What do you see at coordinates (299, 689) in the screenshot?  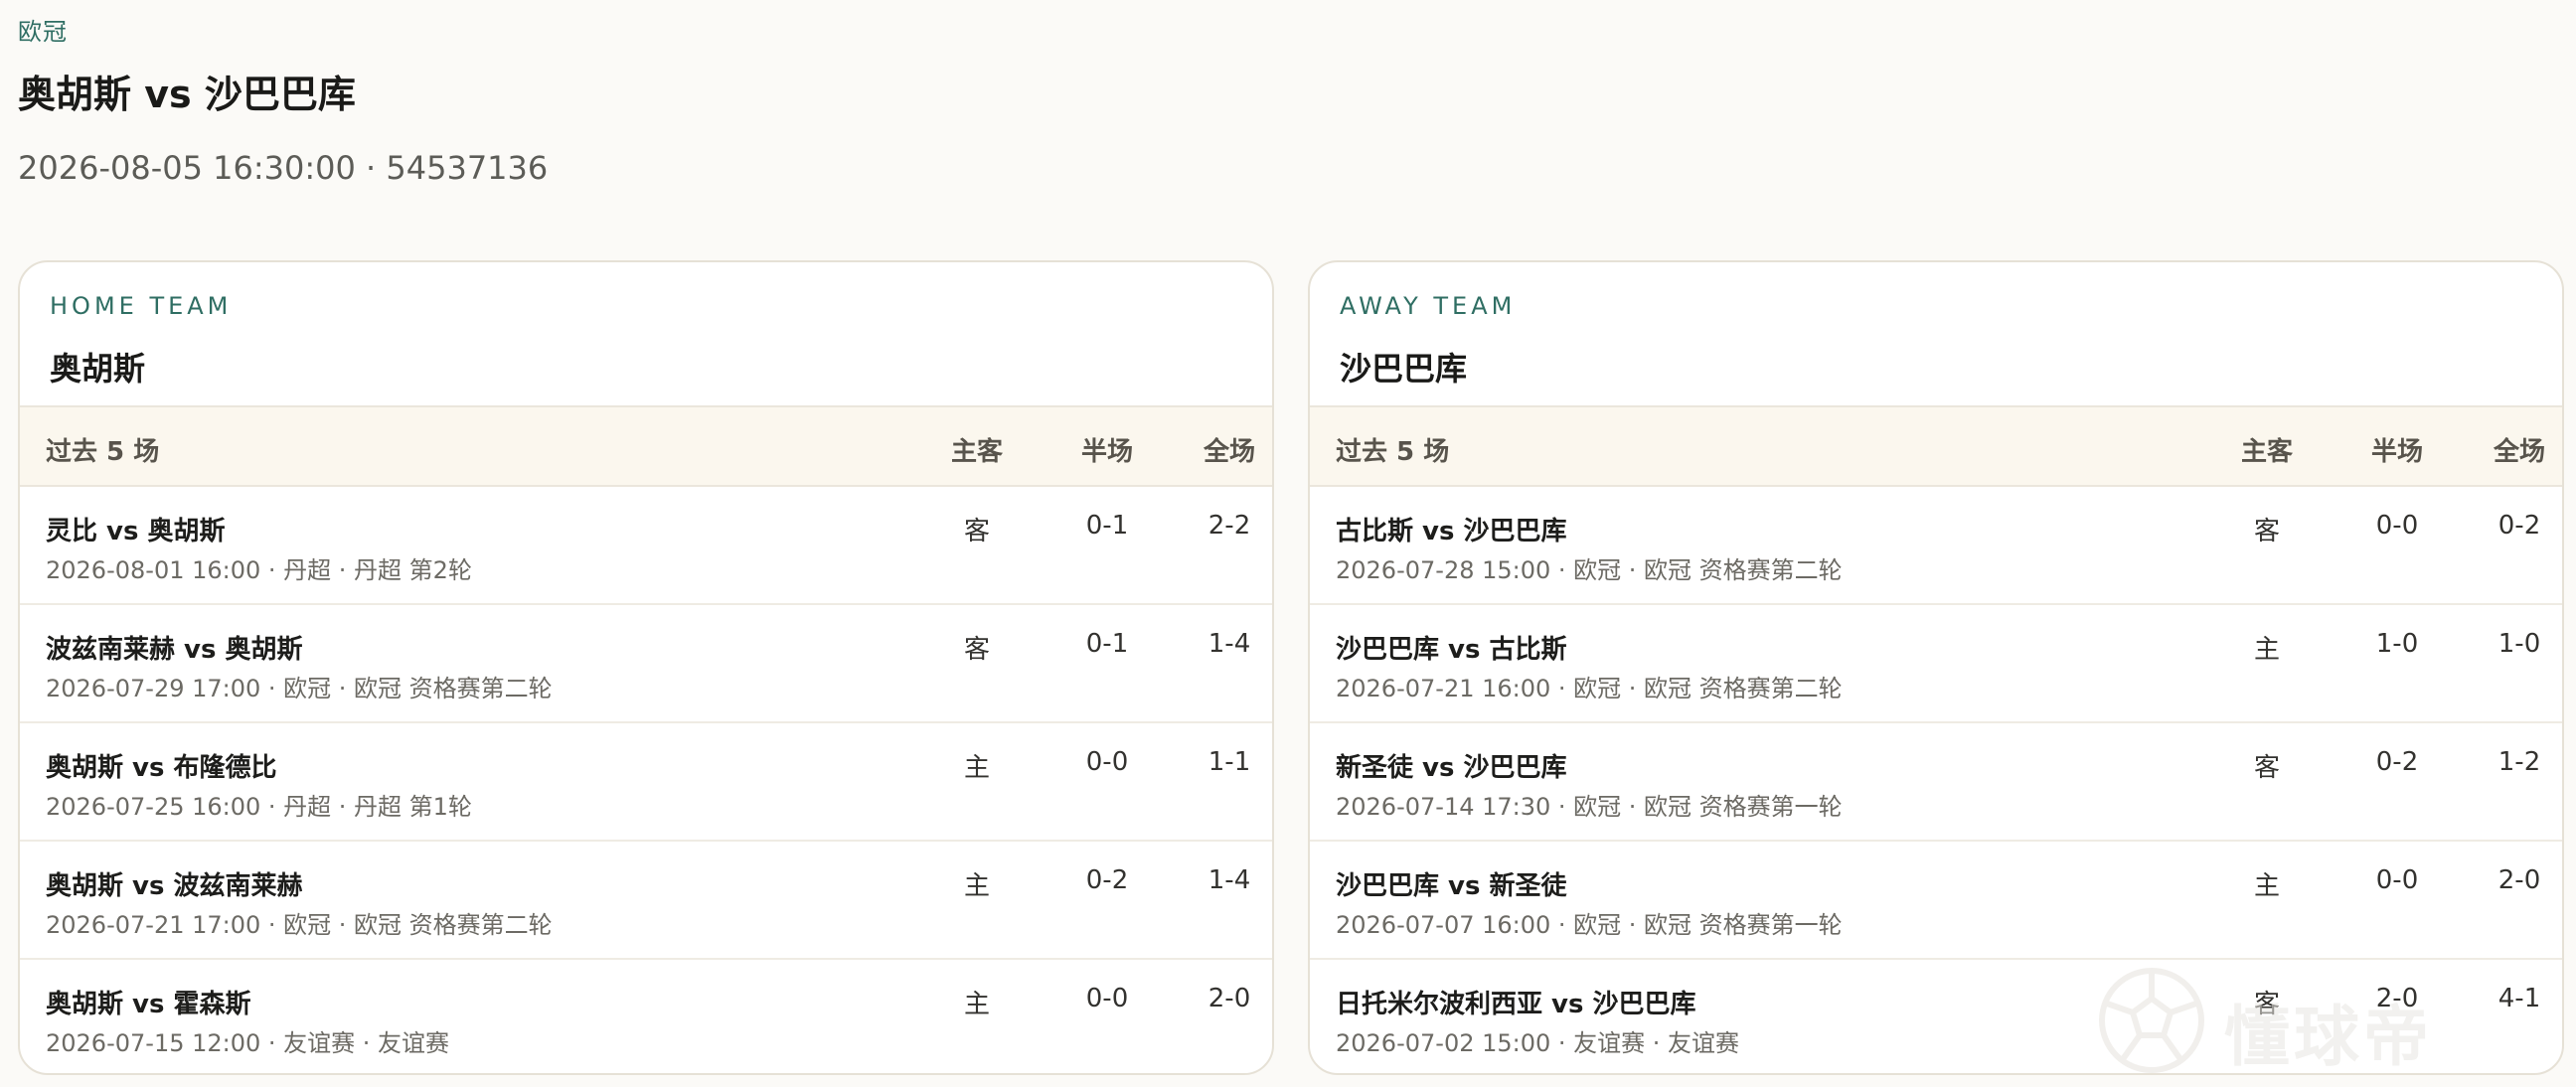 I see `fixture-meta: 2026-07-29 17:00 · 欧冠 · 欧冠 资格赛第二轮` at bounding box center [299, 689].